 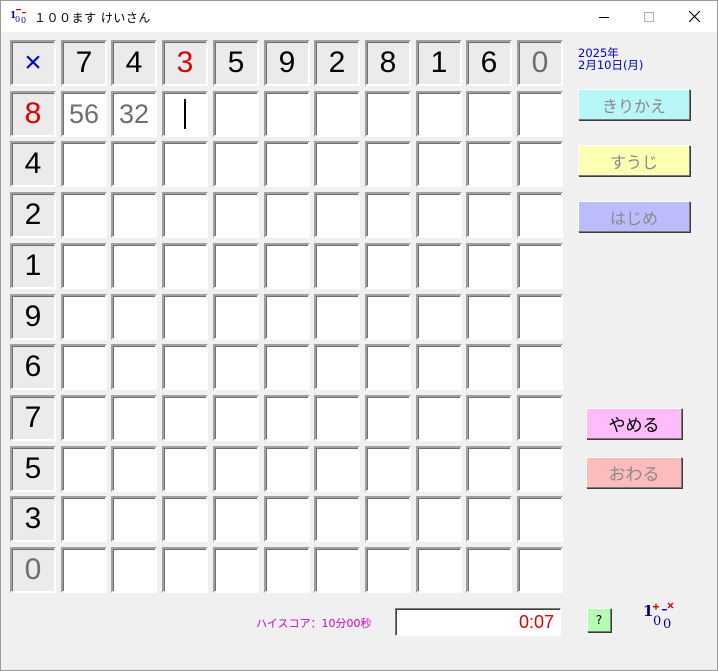 I want to click on active-answer-cell, so click(x=185, y=114).